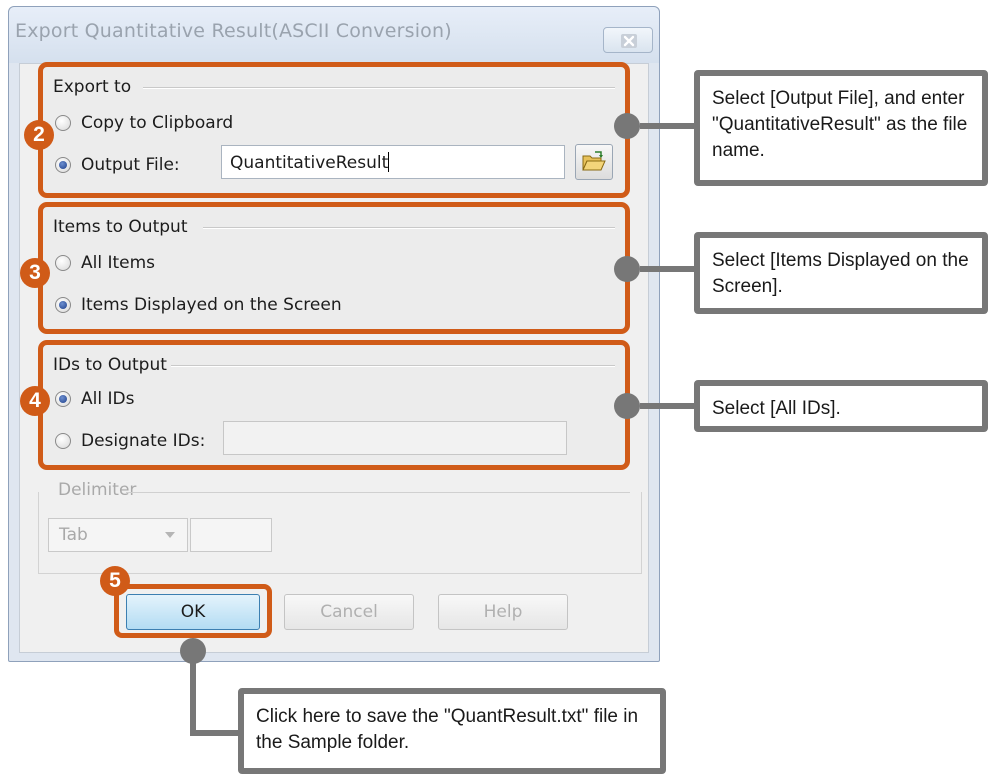  What do you see at coordinates (211, 305) in the screenshot?
I see `items-displayed-label: Items Displayed on the Screen` at bounding box center [211, 305].